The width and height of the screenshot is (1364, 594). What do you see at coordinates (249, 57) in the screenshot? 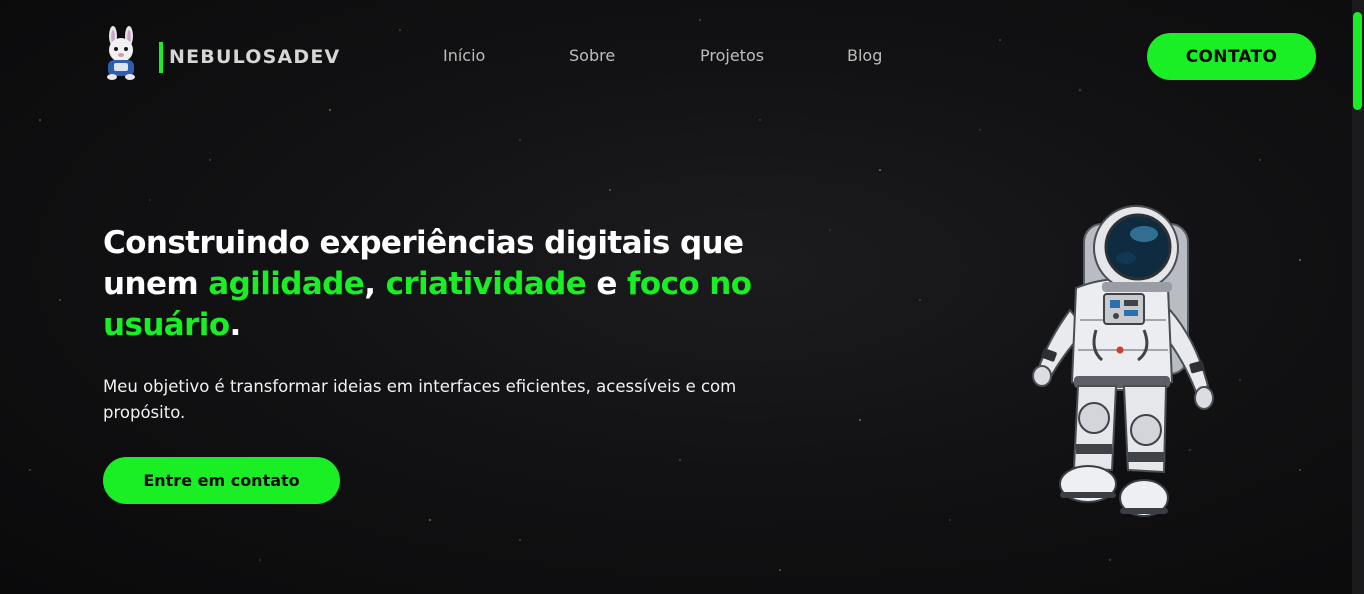
I see `brand-name: NEBULOSADEV` at bounding box center [249, 57].